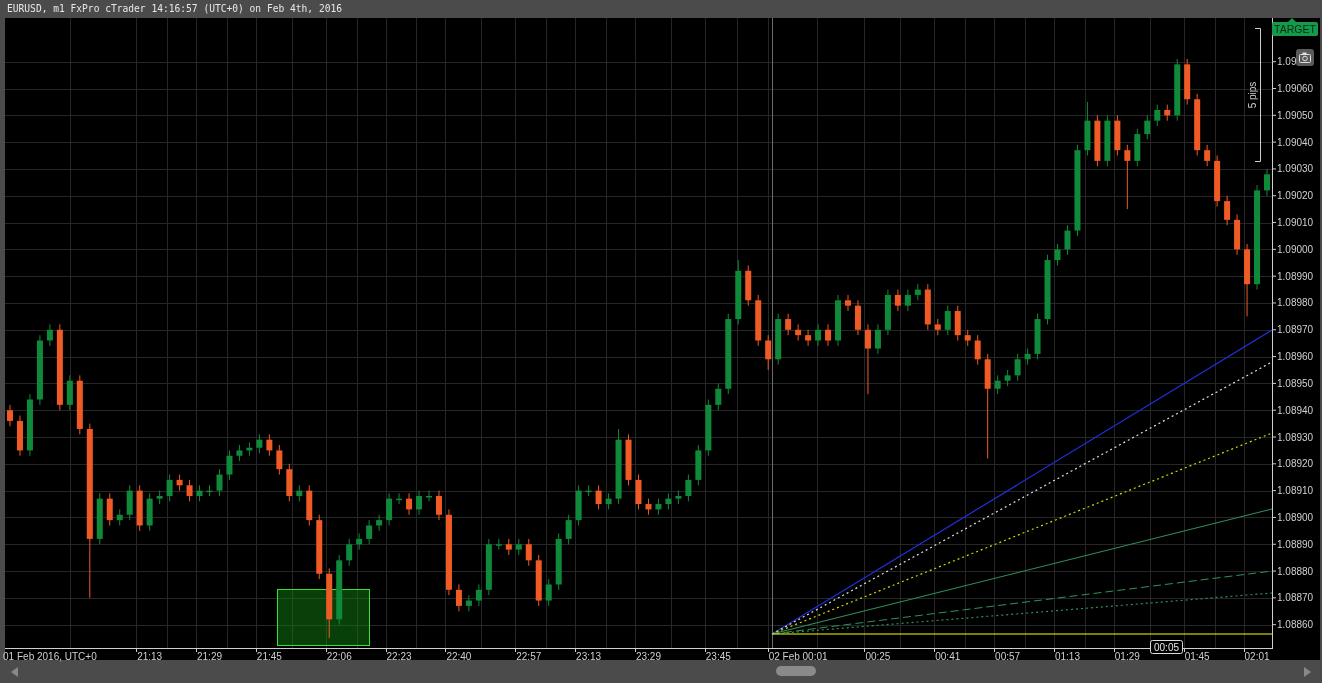  I want to click on price-label: 1.08870, so click(1295, 598).